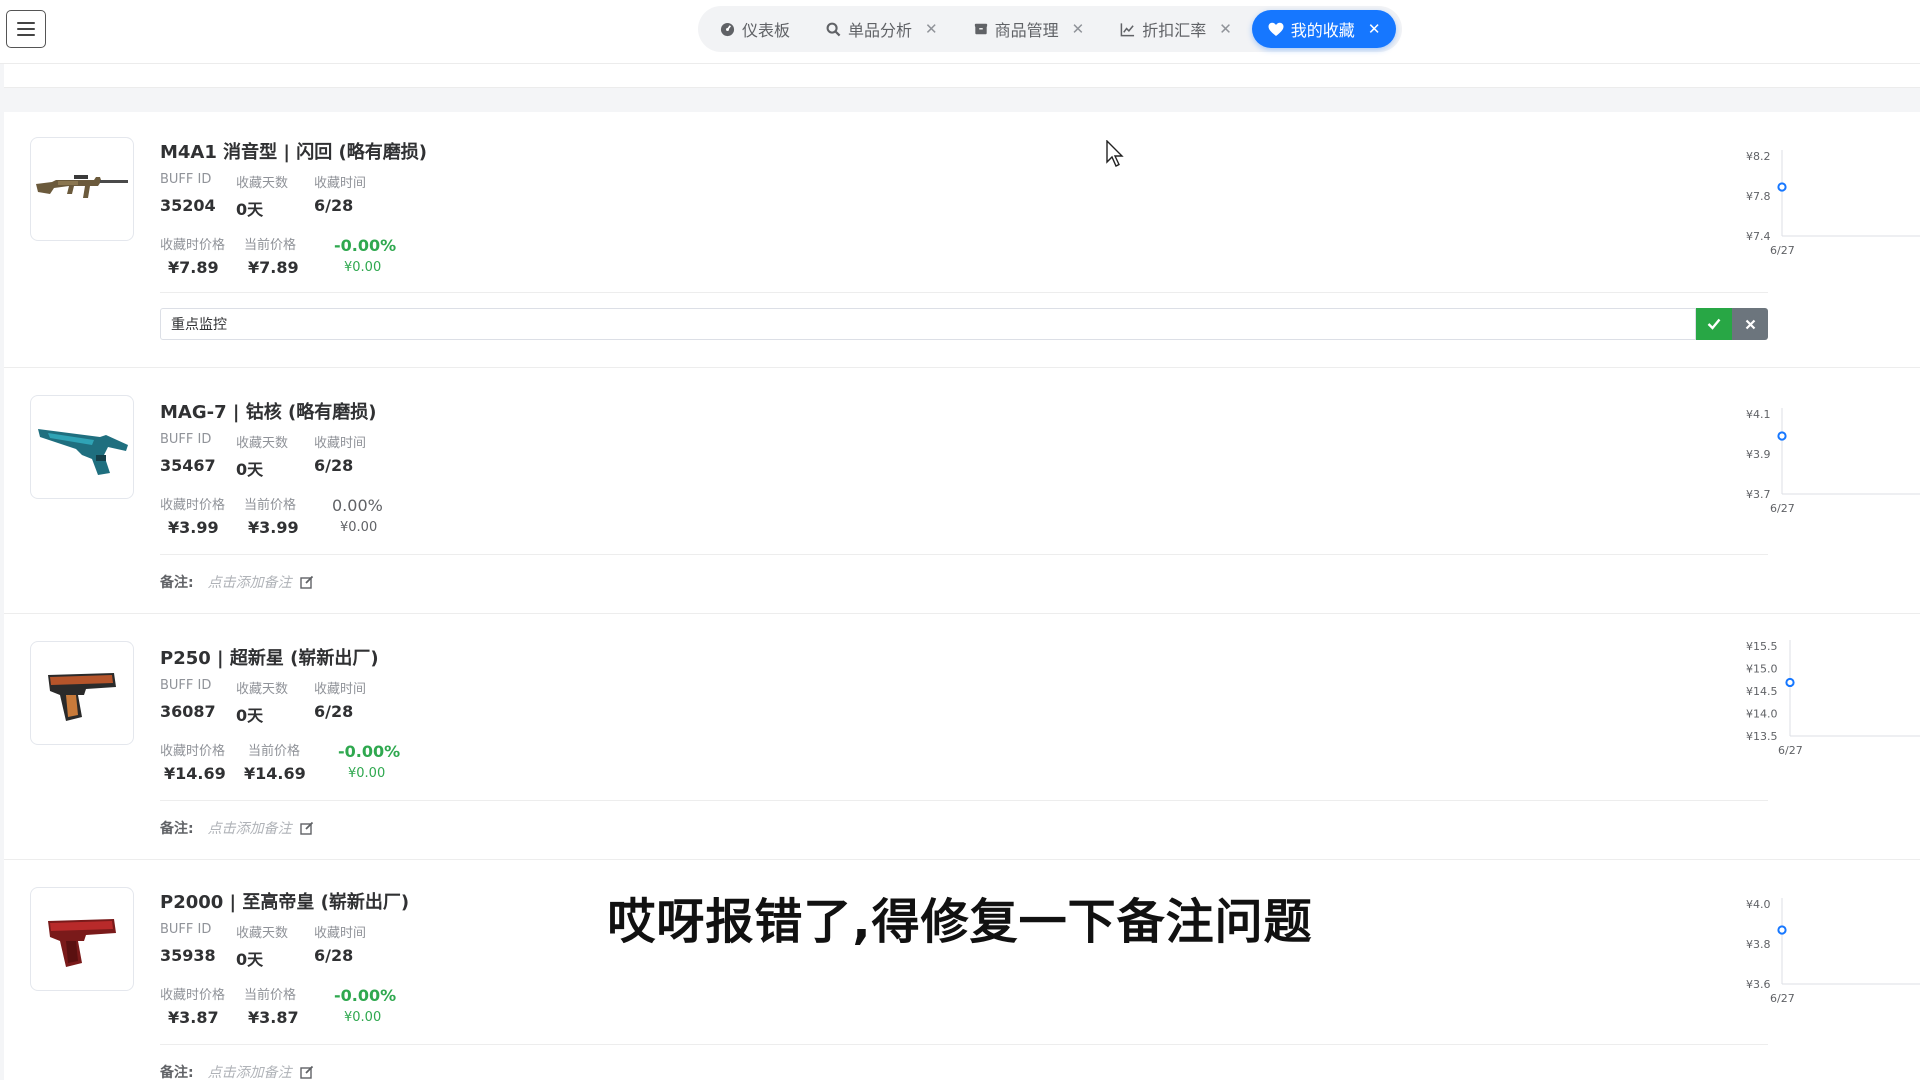  I want to click on item-title: MAG-7 | 钴核 (略有磨损), so click(268, 411).